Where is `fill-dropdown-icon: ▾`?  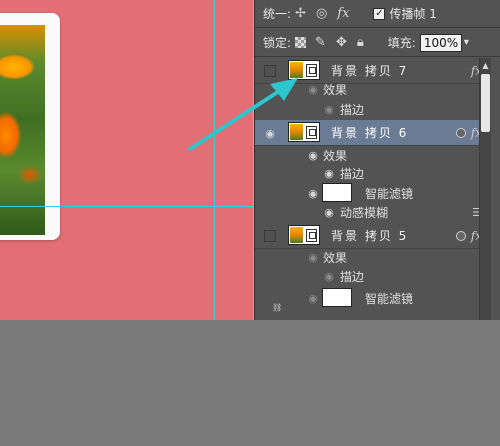 fill-dropdown-icon: ▾ is located at coordinates (466, 42).